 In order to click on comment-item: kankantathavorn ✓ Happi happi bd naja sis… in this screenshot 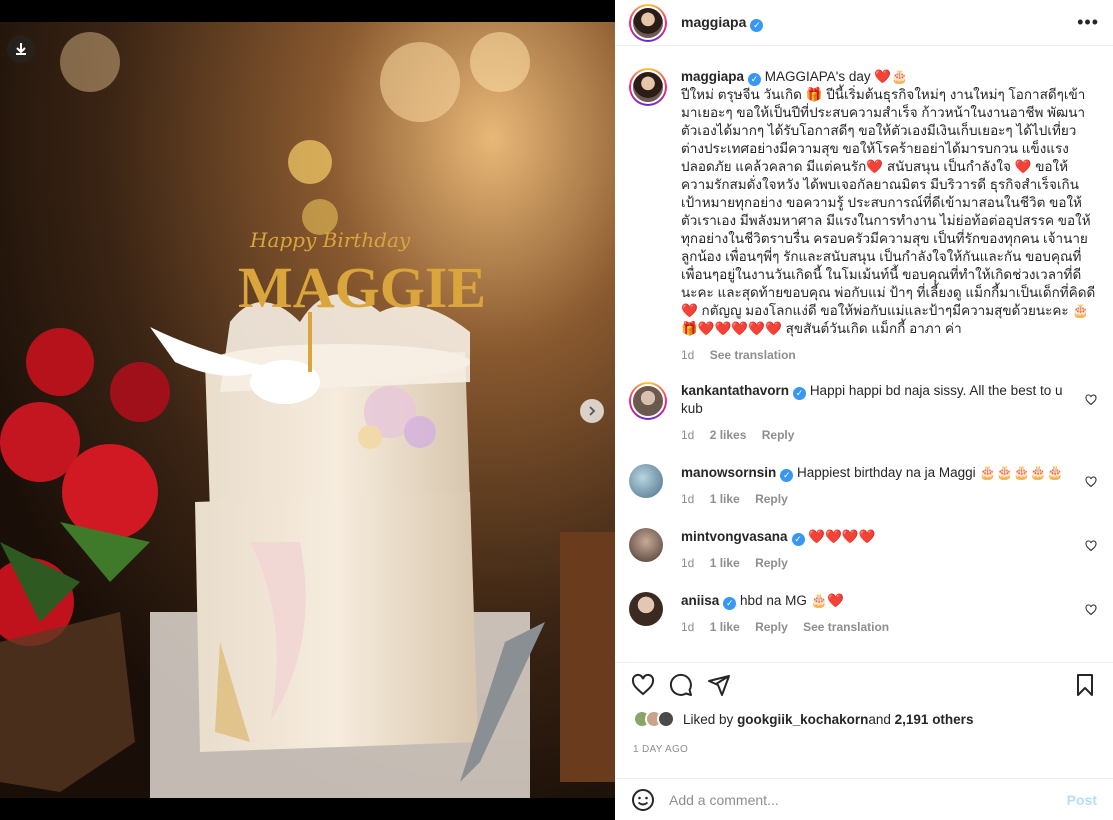, I will do `click(863, 413)`.